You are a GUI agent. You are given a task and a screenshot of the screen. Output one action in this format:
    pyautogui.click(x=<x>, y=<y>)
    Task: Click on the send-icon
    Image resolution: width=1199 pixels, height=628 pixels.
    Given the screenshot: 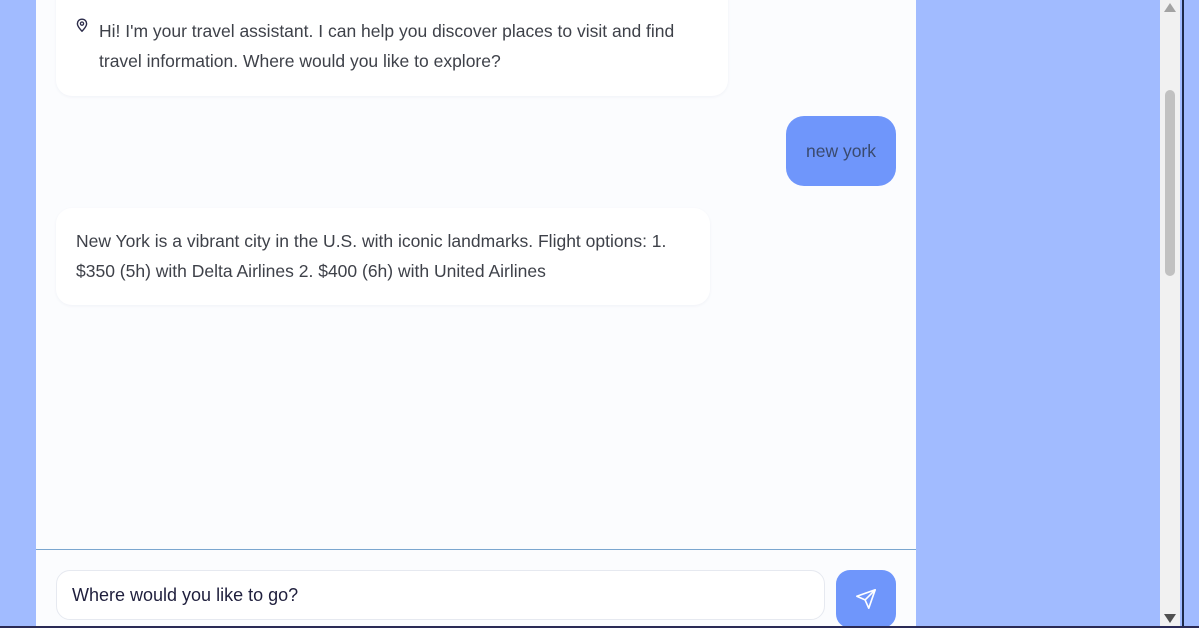 What is the action you would take?
    pyautogui.click(x=866, y=599)
    